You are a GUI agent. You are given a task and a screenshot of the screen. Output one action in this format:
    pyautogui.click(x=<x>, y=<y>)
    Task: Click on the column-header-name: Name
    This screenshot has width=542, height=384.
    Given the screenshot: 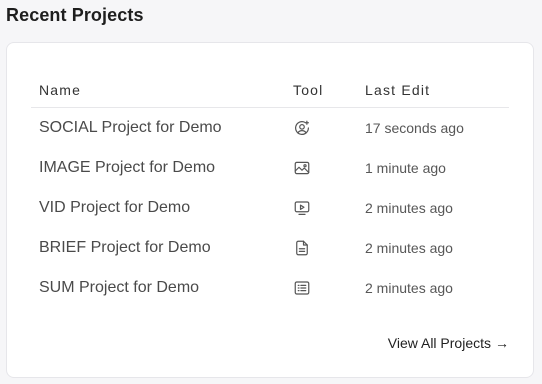 What is the action you would take?
    pyautogui.click(x=60, y=90)
    